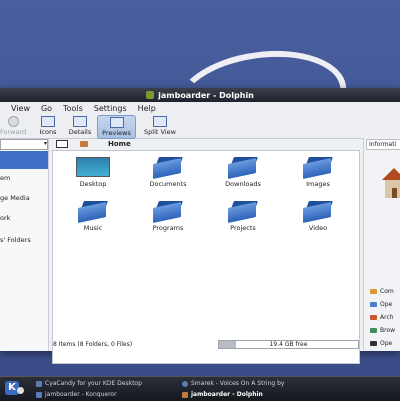 This screenshot has height=401, width=400. What do you see at coordinates (116, 122) in the screenshot?
I see `previews-icon` at bounding box center [116, 122].